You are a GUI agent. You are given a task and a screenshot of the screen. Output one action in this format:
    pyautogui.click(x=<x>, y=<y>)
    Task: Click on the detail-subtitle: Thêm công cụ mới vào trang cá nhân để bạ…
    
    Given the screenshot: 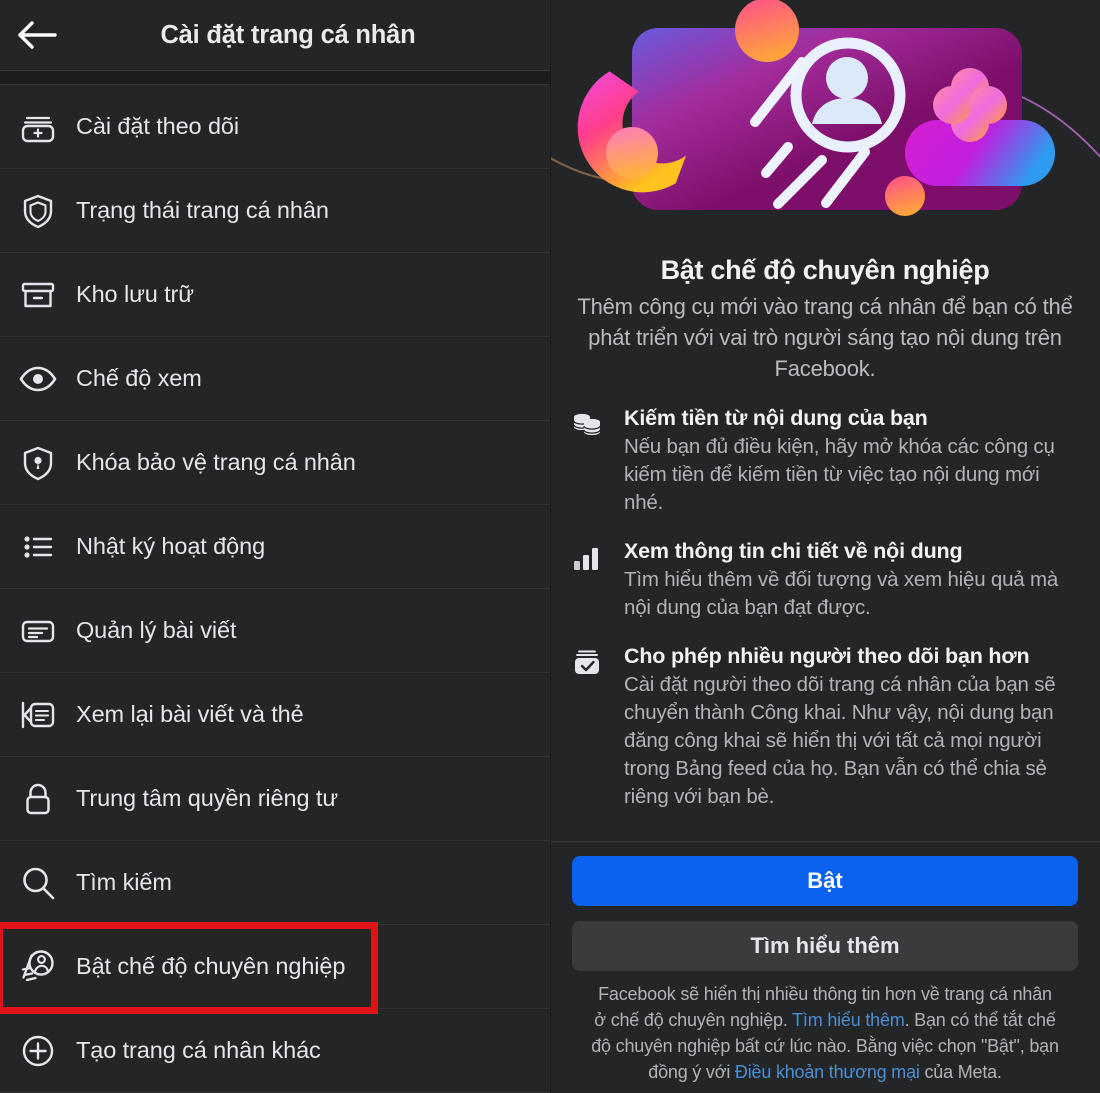 What is the action you would take?
    pyautogui.click(x=825, y=337)
    